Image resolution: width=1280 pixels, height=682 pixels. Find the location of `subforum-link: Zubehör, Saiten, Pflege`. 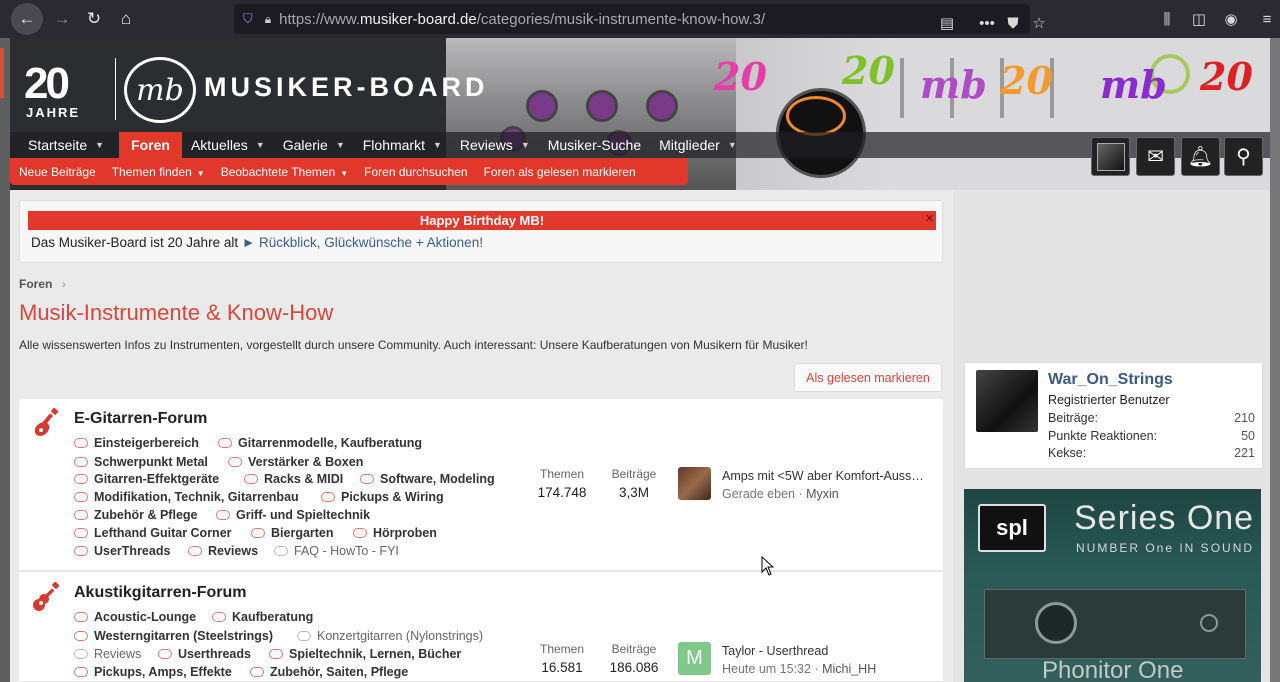

subforum-link: Zubehör, Saiten, Pflege is located at coordinates (329, 672).